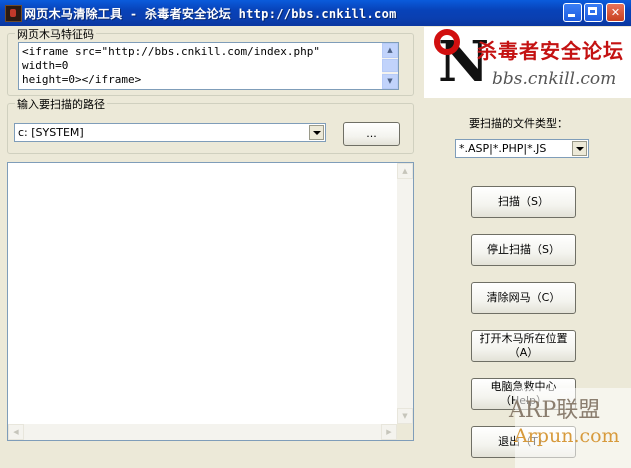 This screenshot has width=631, height=468. What do you see at coordinates (555, 410) in the screenshot?
I see `watermark-title: ARP联盟` at bounding box center [555, 410].